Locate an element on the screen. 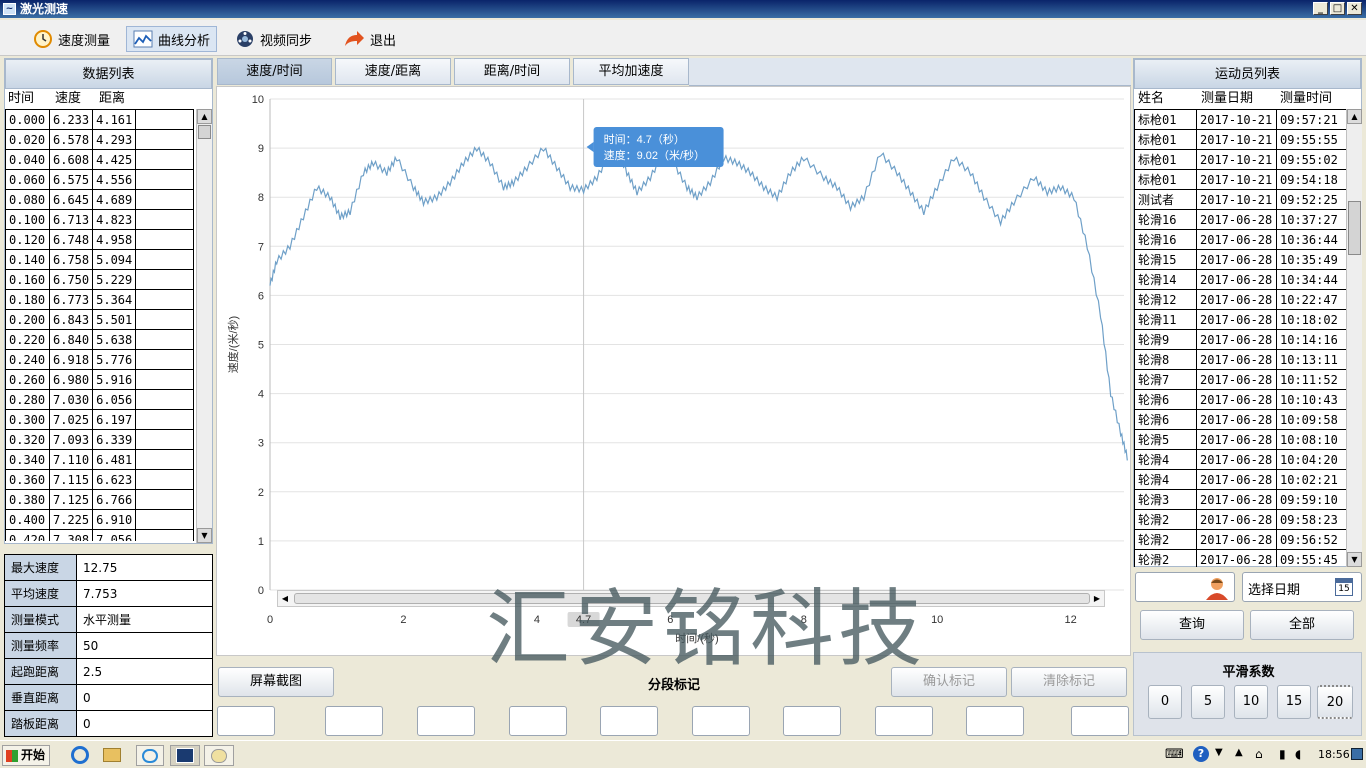 The height and width of the screenshot is (768, 1366). table-row: 0.080 6.645 4.689 is located at coordinates (100, 199).